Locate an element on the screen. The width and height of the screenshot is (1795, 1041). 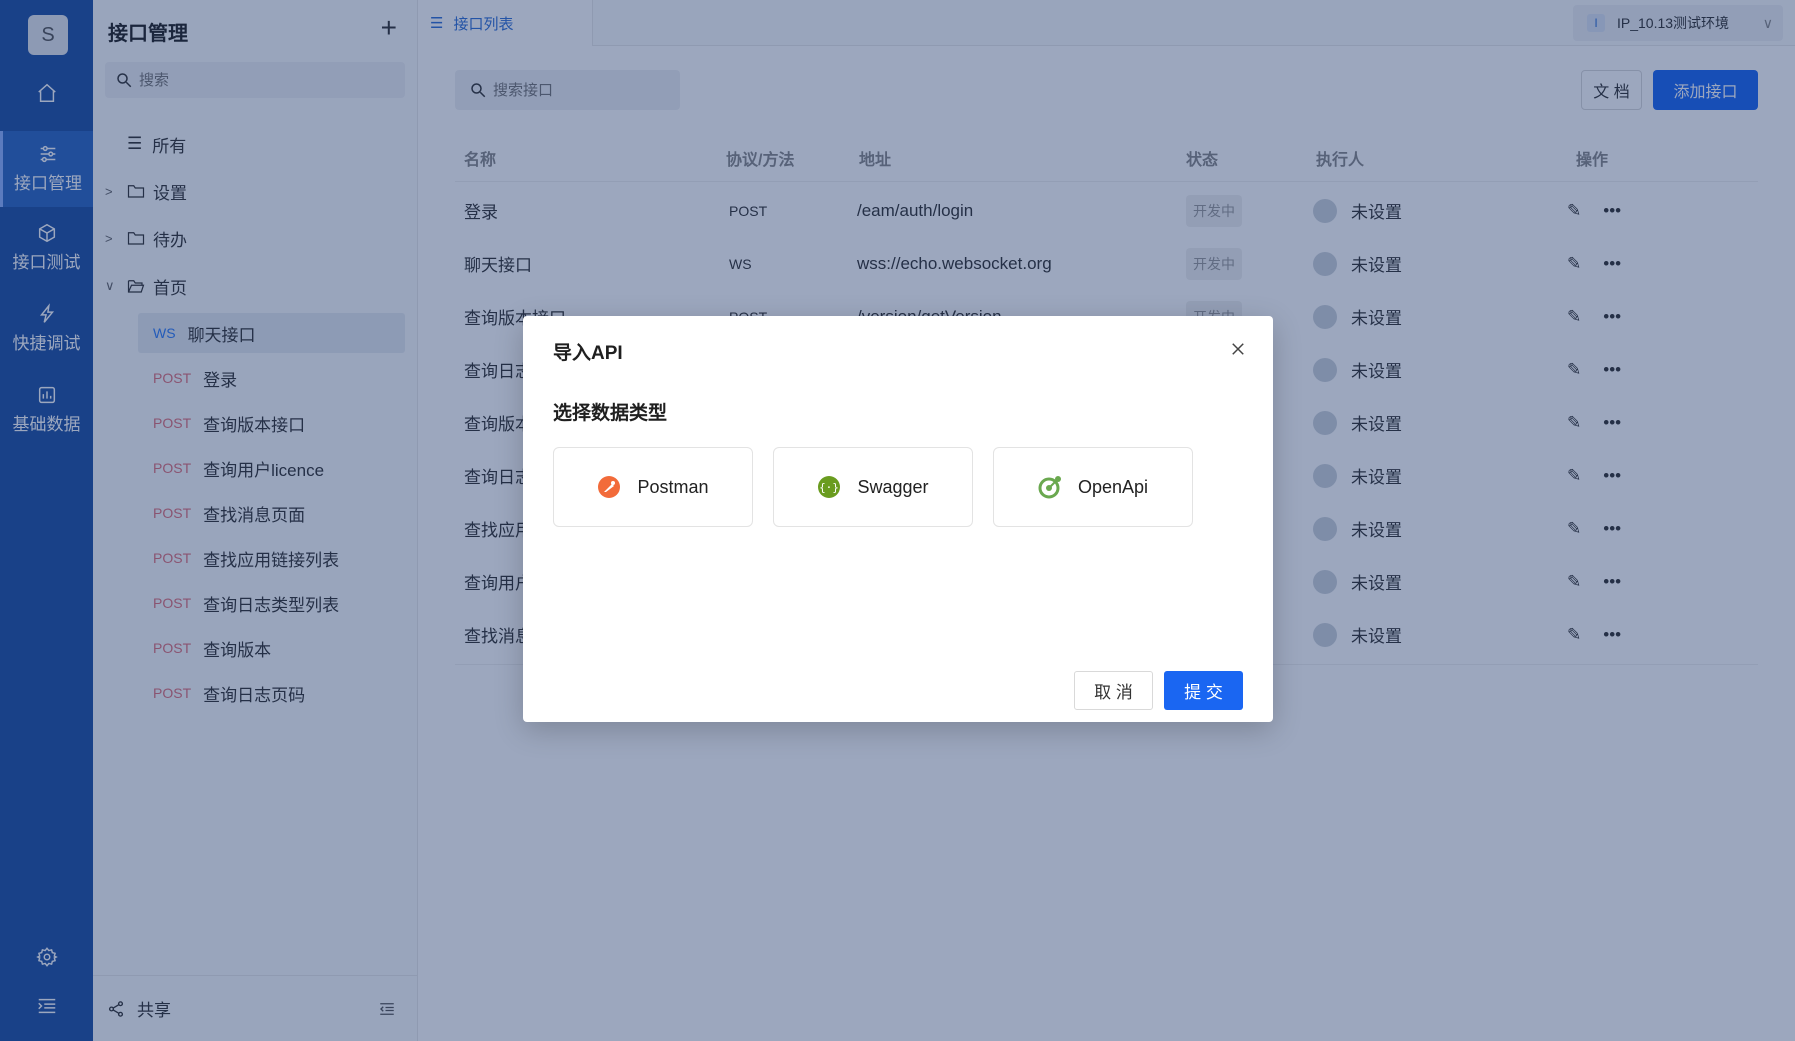
swagger-icon: {·} is located at coordinates (829, 487).